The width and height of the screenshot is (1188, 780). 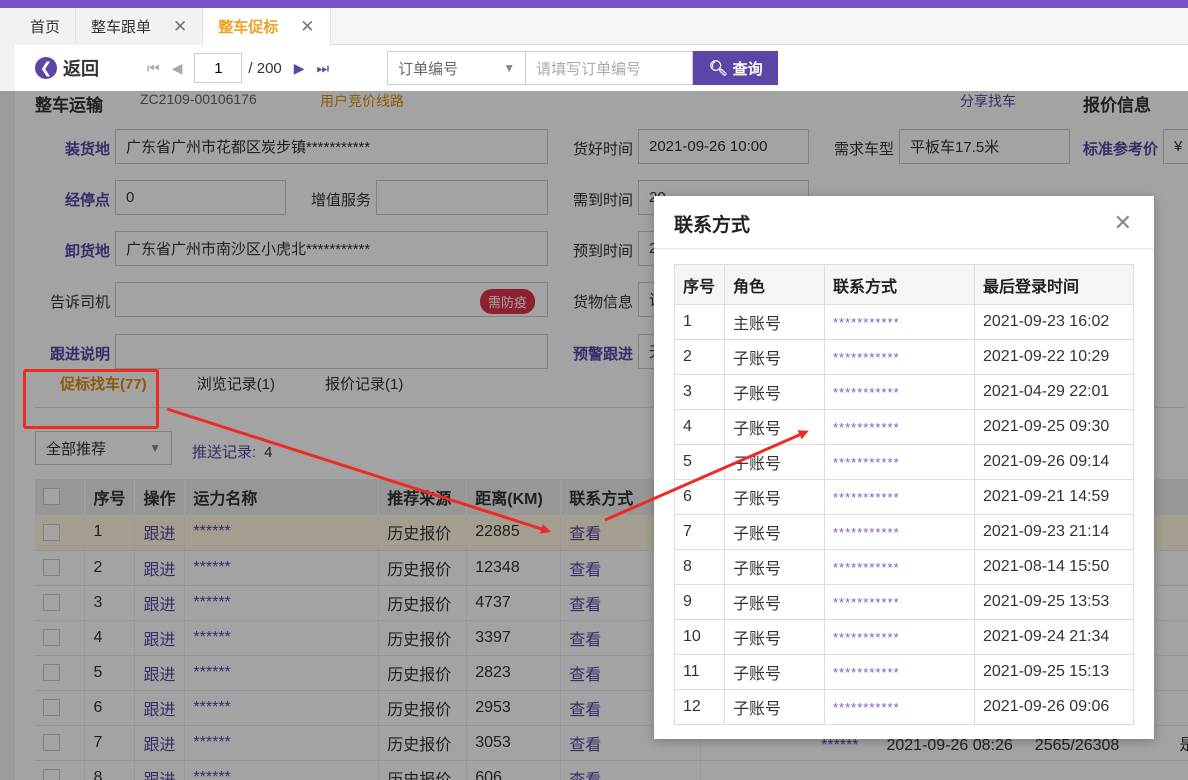 I want to click on tab-bid-promotion: 整车促标 ✕, so click(x=267, y=26).